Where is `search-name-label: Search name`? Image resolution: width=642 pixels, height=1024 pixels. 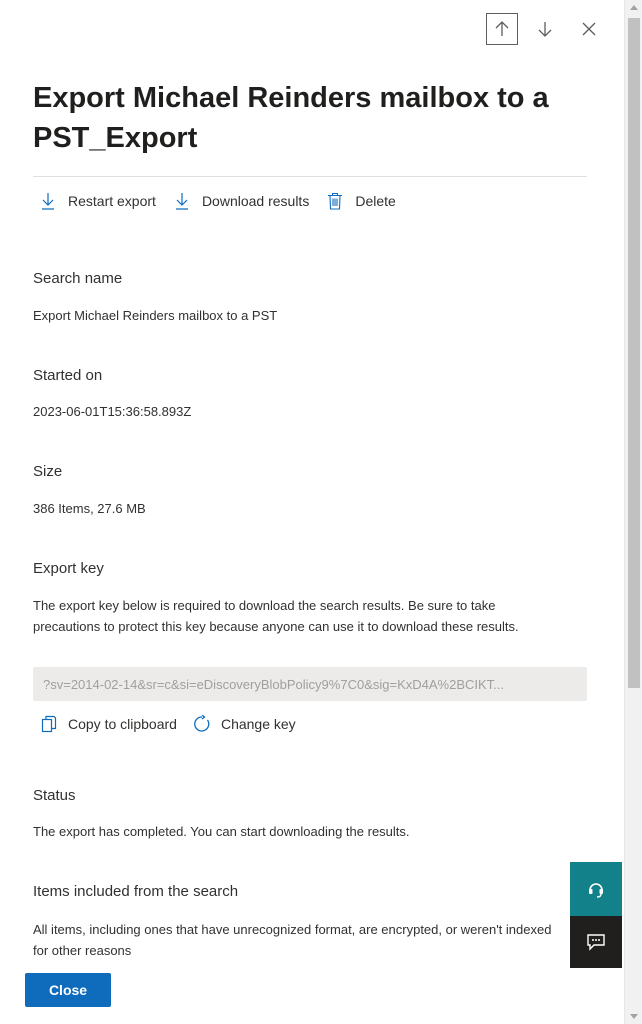
search-name-label: Search name is located at coordinates (78, 278).